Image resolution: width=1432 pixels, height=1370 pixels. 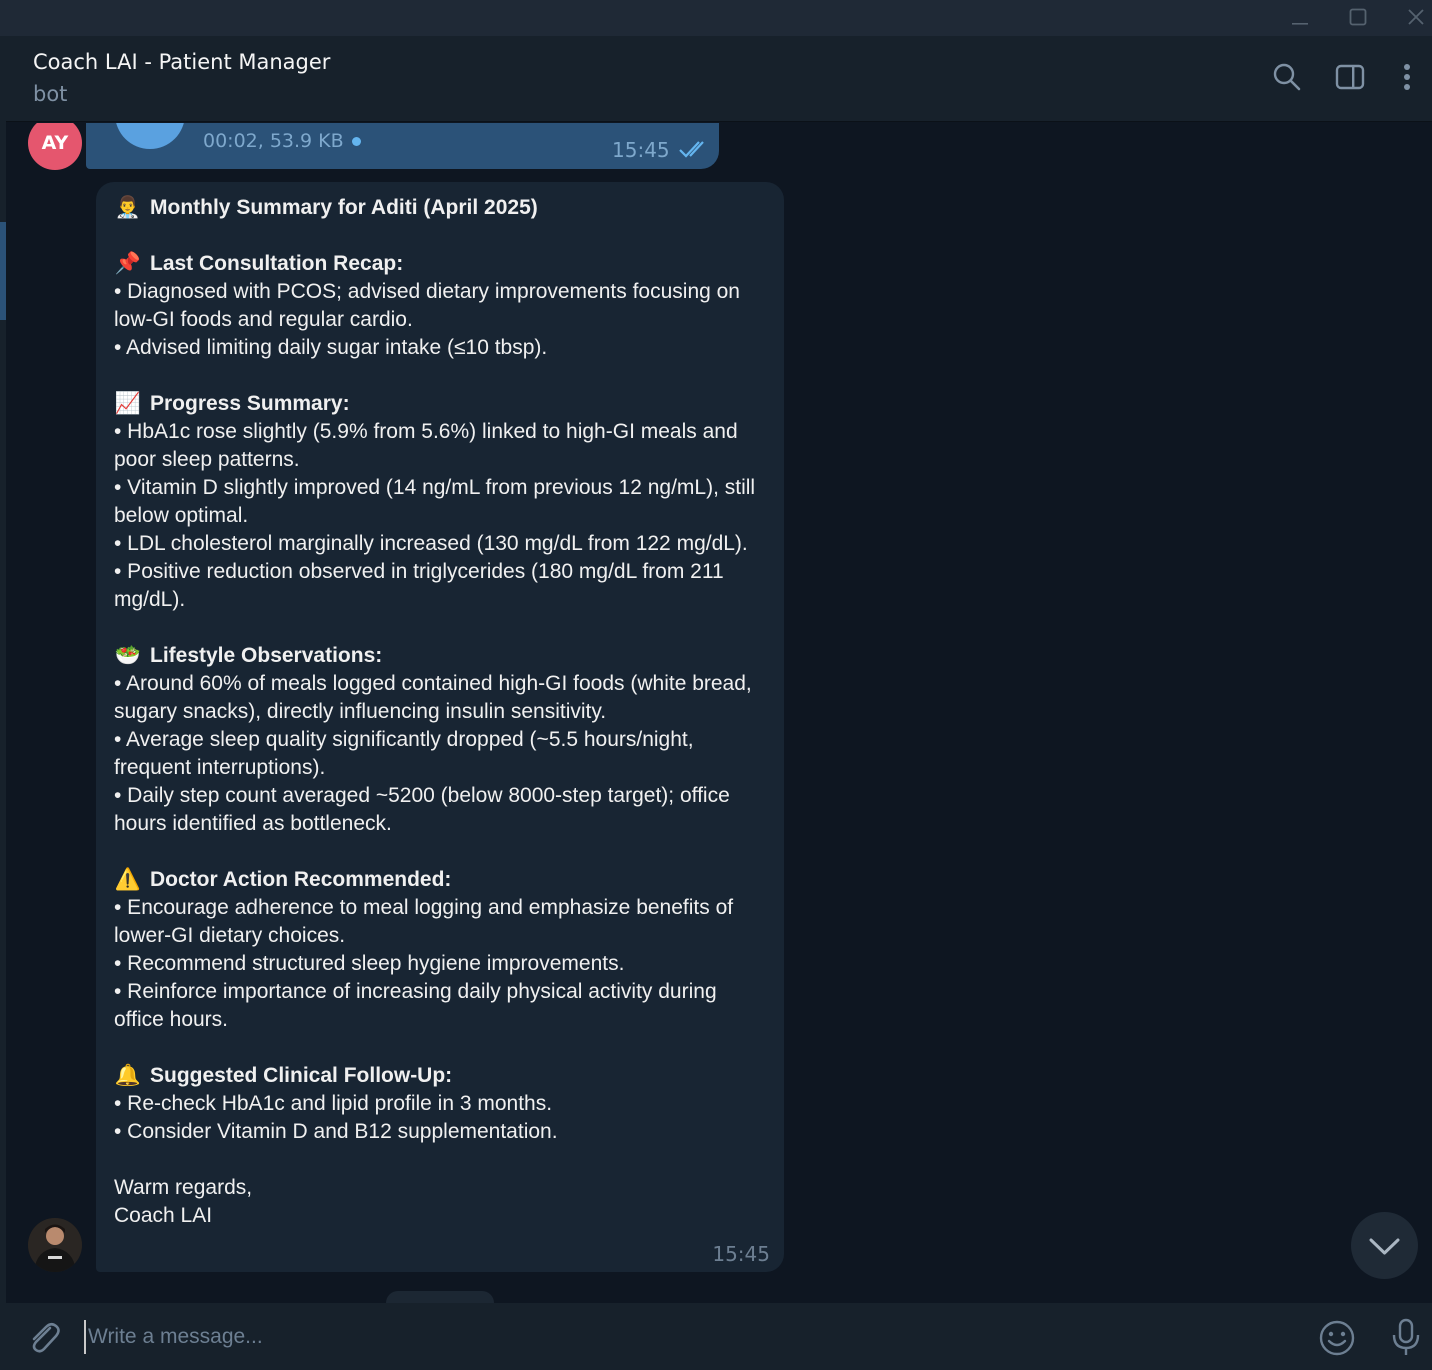 What do you see at coordinates (273, 141) in the screenshot?
I see `voice-duration-size: 00:02, 53.9 KB` at bounding box center [273, 141].